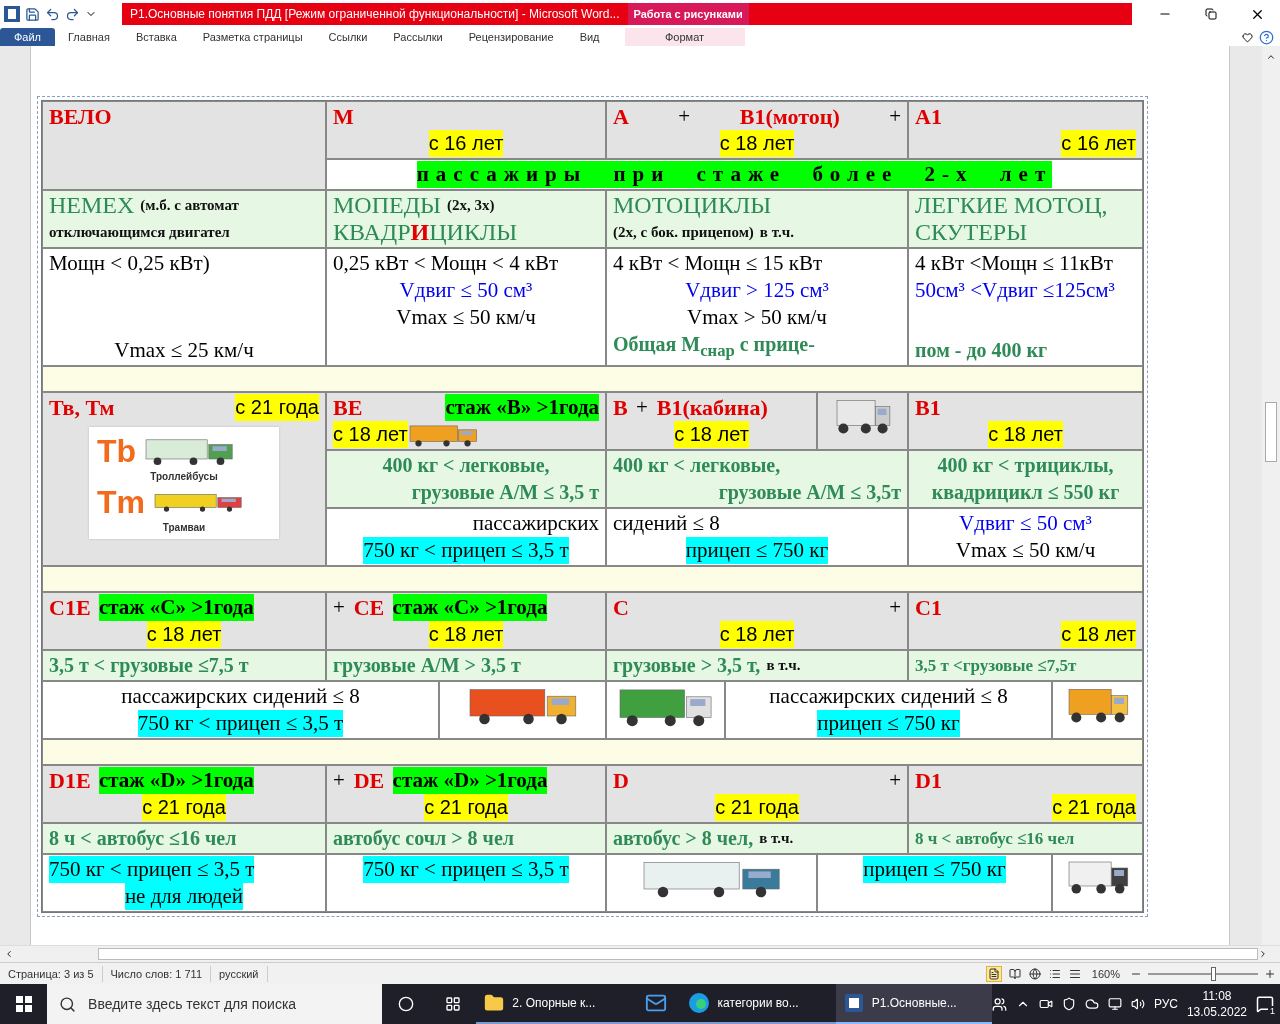 Image resolution: width=1280 pixels, height=1024 pixels. I want to click on browser-icon, so click(698, 1003).